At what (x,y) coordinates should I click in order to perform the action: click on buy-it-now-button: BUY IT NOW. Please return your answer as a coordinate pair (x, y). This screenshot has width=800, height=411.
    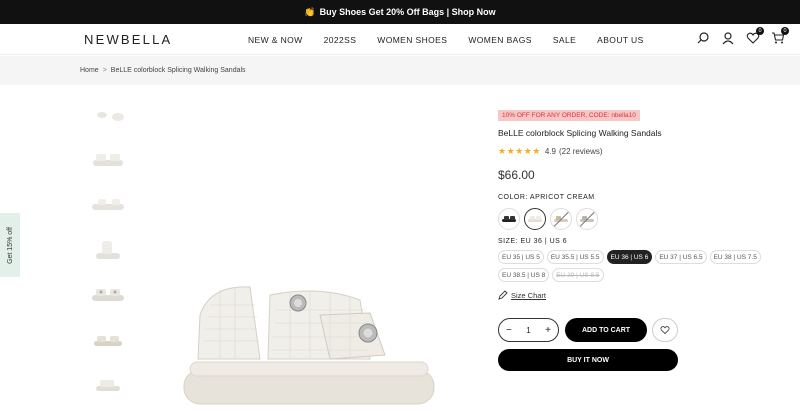
    Looking at the image, I should click on (588, 360).